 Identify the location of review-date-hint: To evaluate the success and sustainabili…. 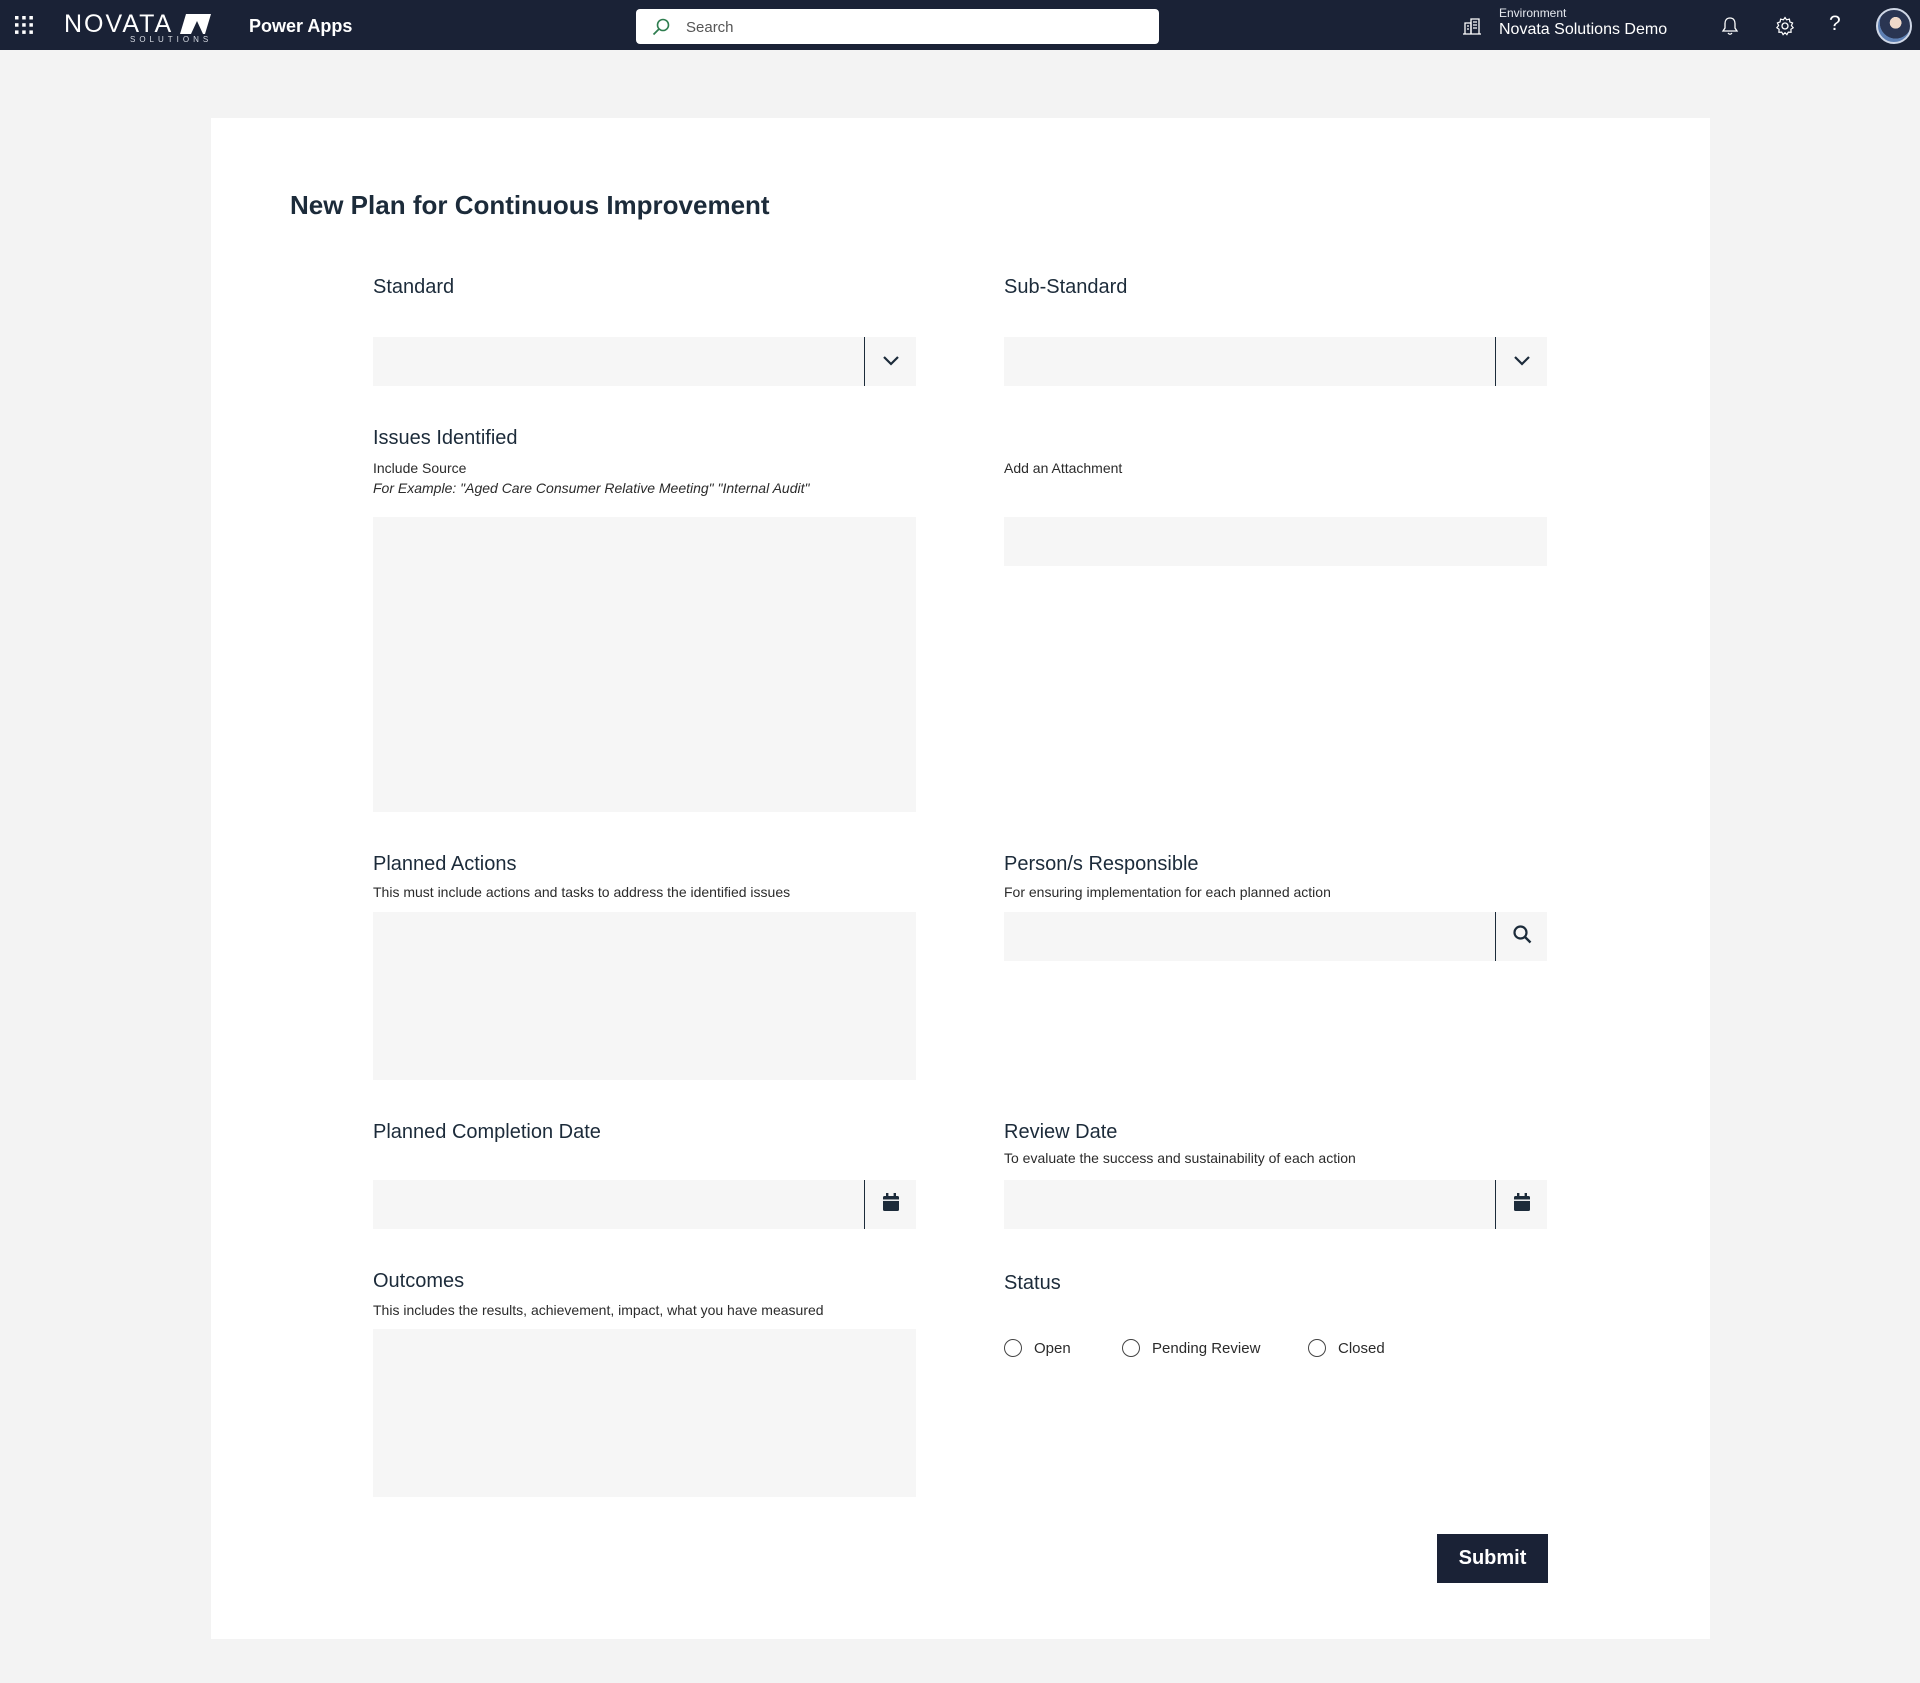
(1180, 1158).